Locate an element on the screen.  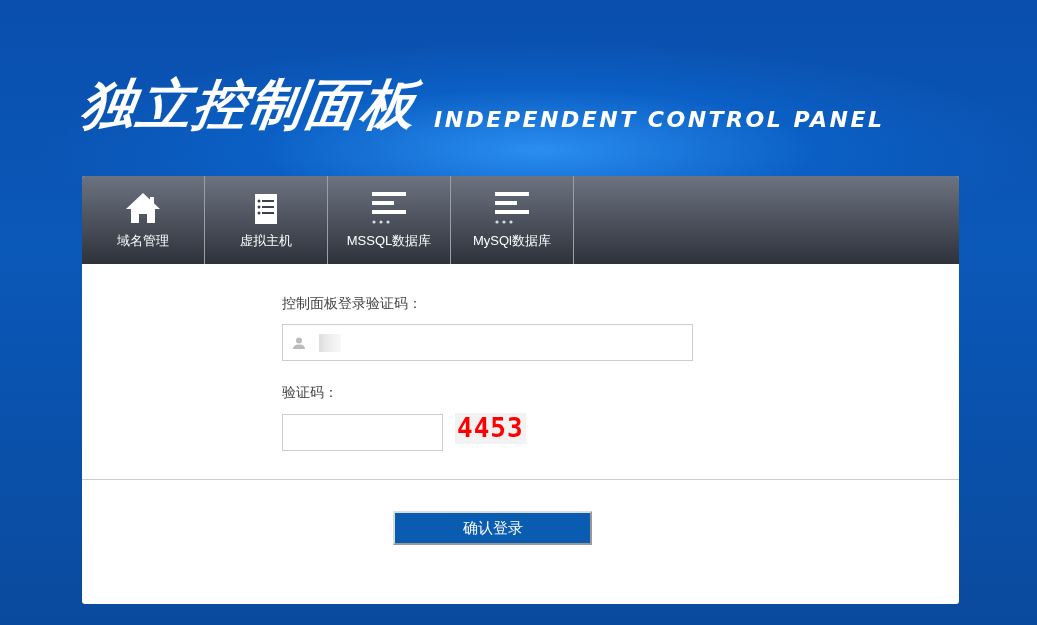
panel-title: 独立控制面板 is located at coordinates (250, 105).